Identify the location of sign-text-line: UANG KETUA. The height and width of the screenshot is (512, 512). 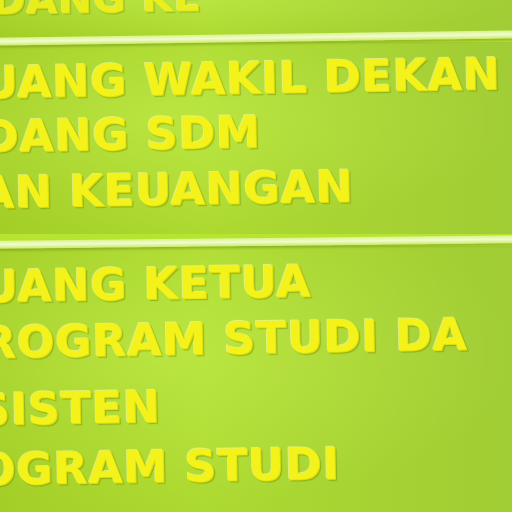
(156, 284).